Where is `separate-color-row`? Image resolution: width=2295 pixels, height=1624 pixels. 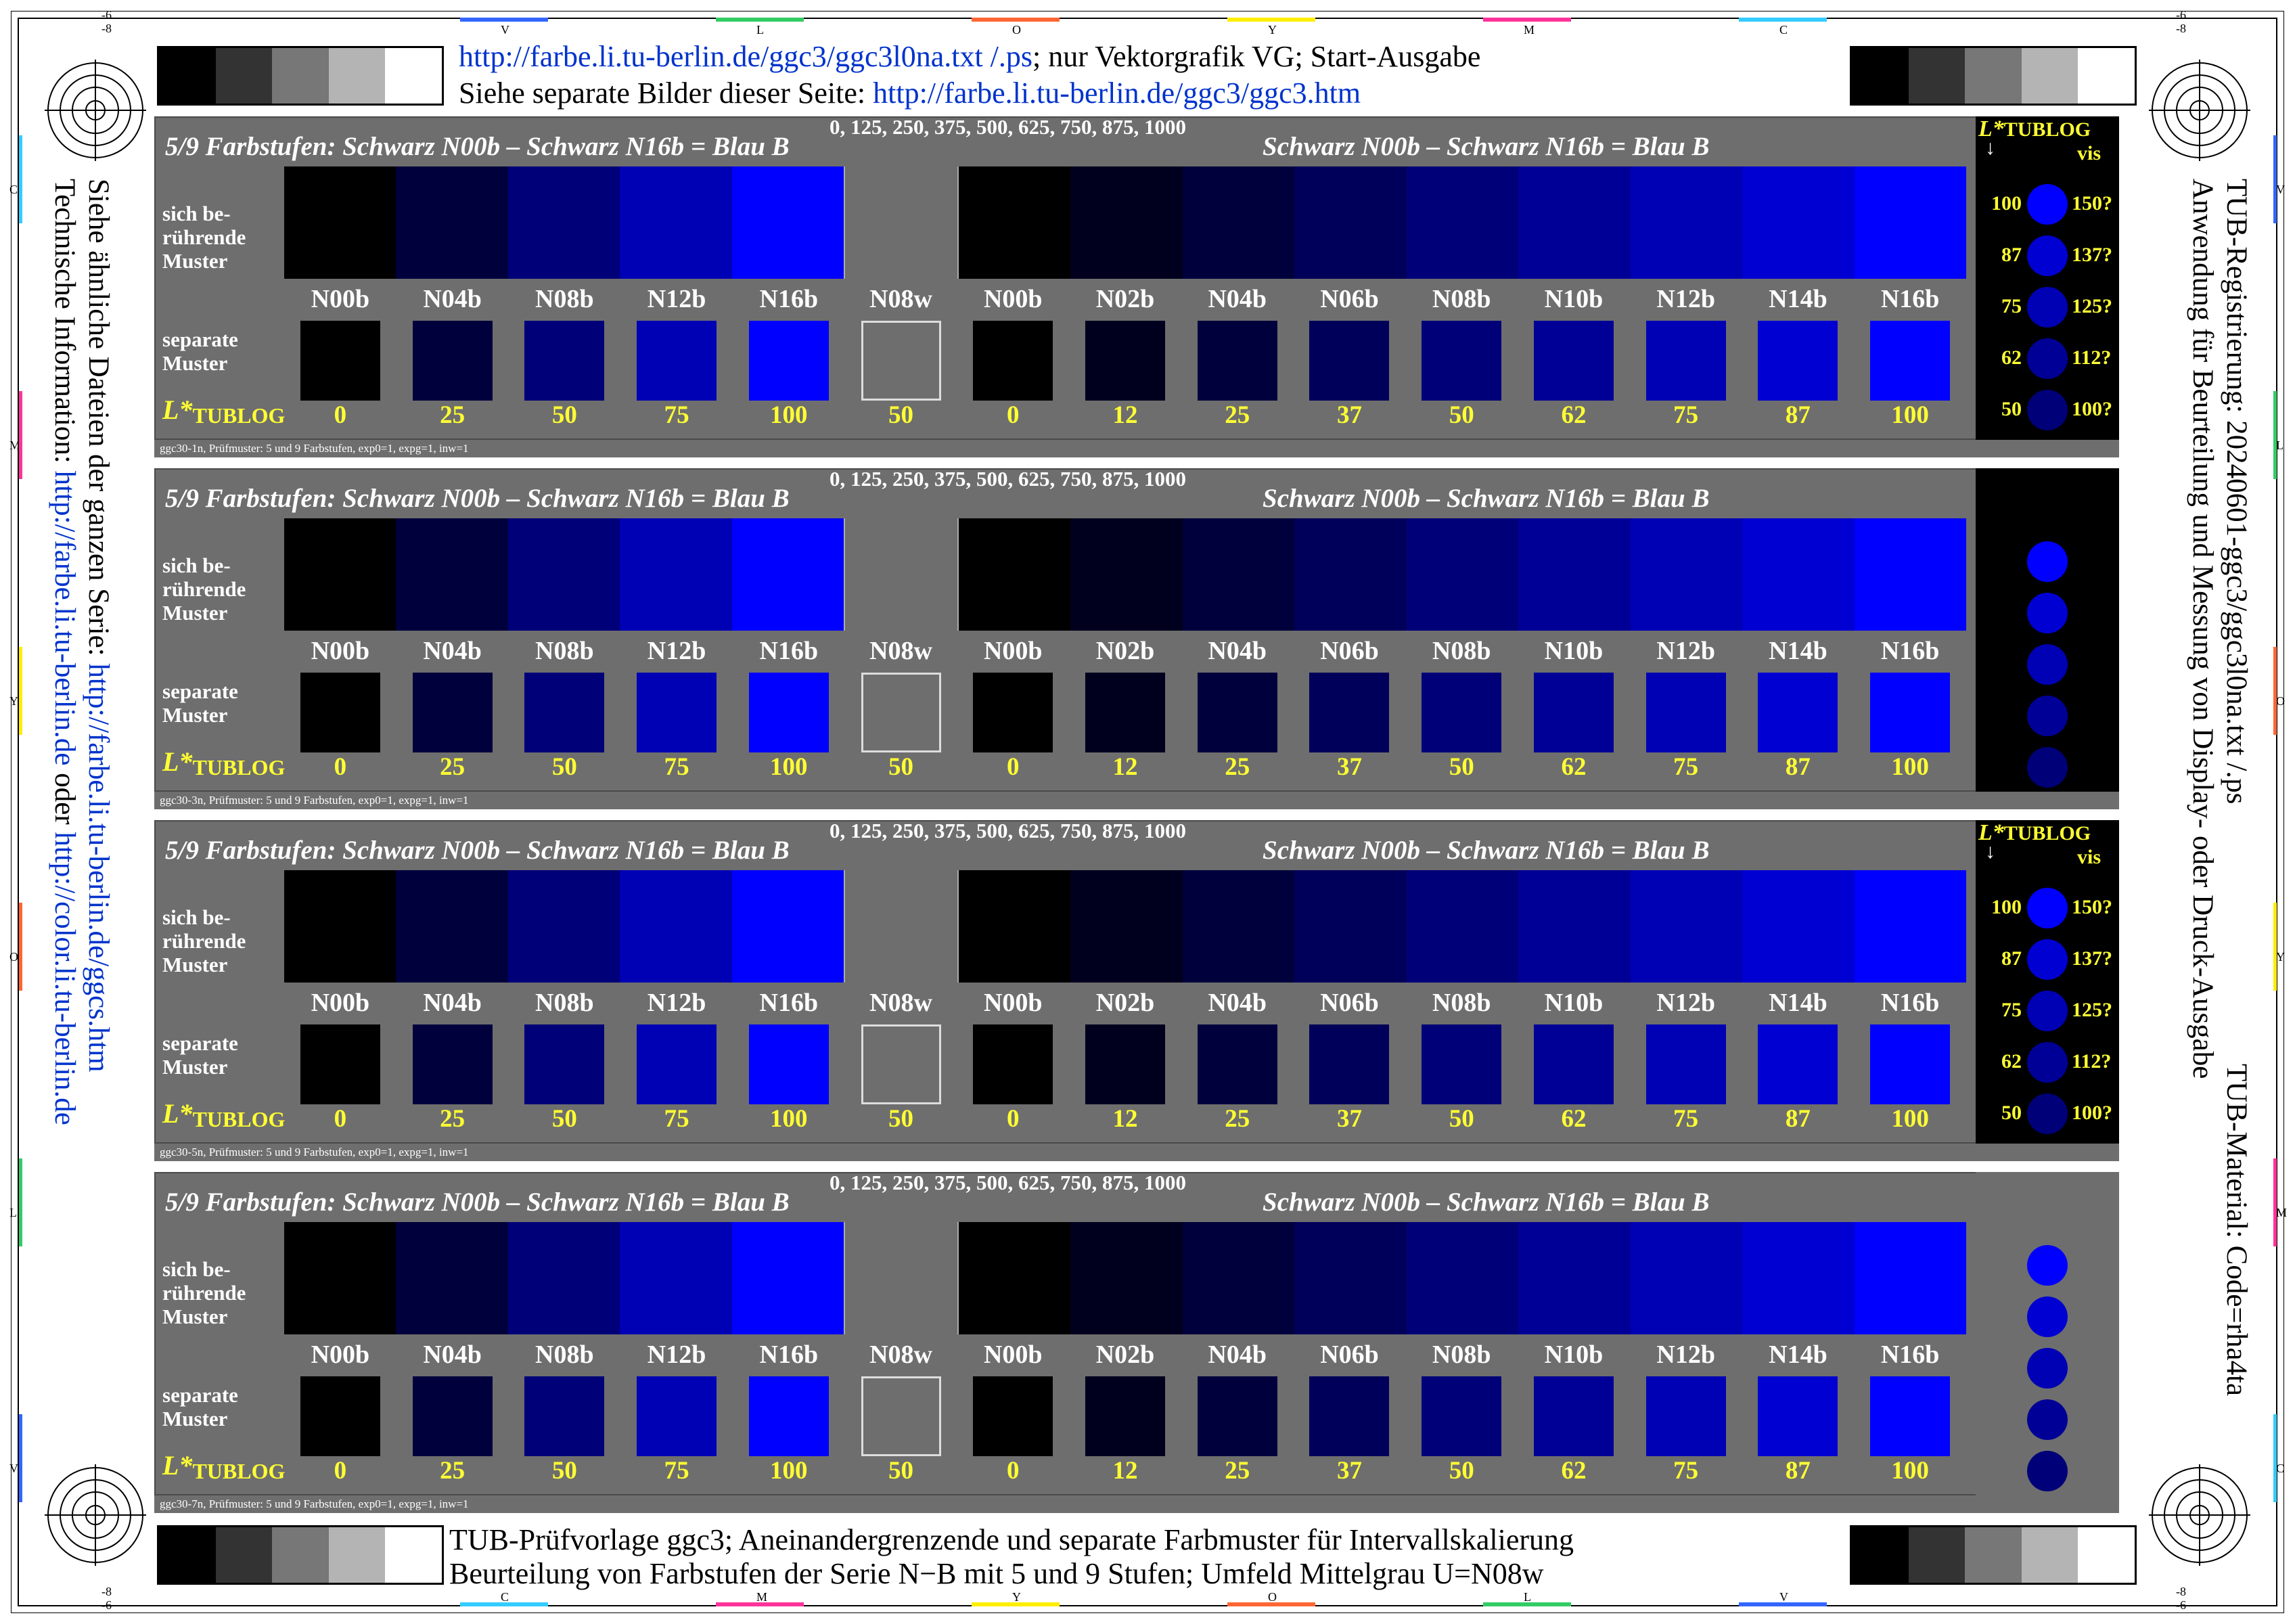 separate-color-row is located at coordinates (1125, 361).